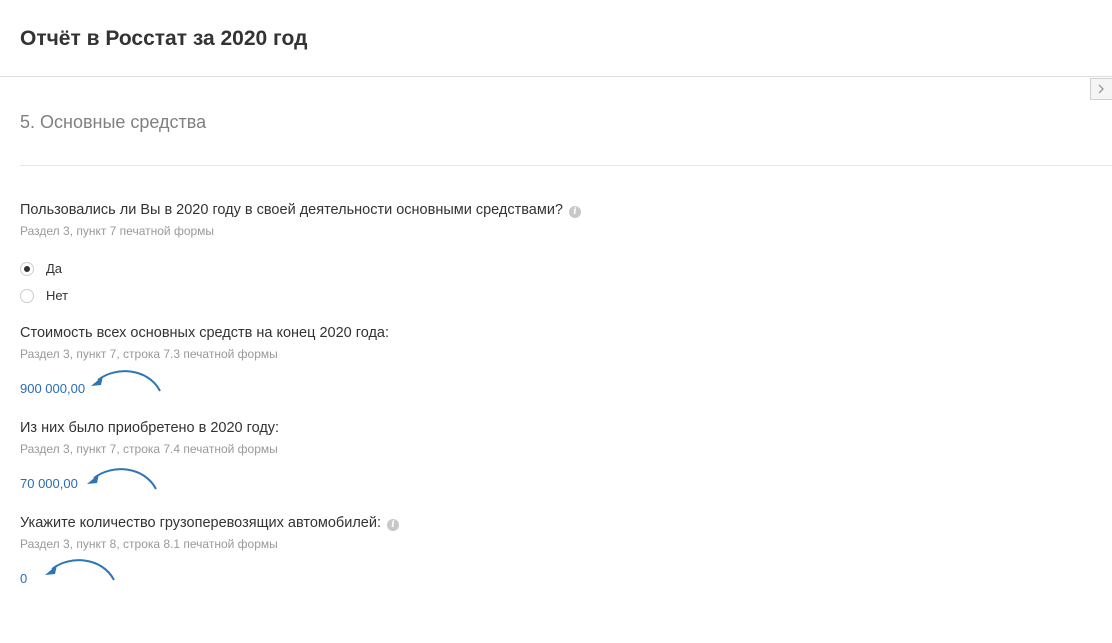 This screenshot has width=1112, height=643. I want to click on section-title: 5. Основные средства, so click(113, 122).